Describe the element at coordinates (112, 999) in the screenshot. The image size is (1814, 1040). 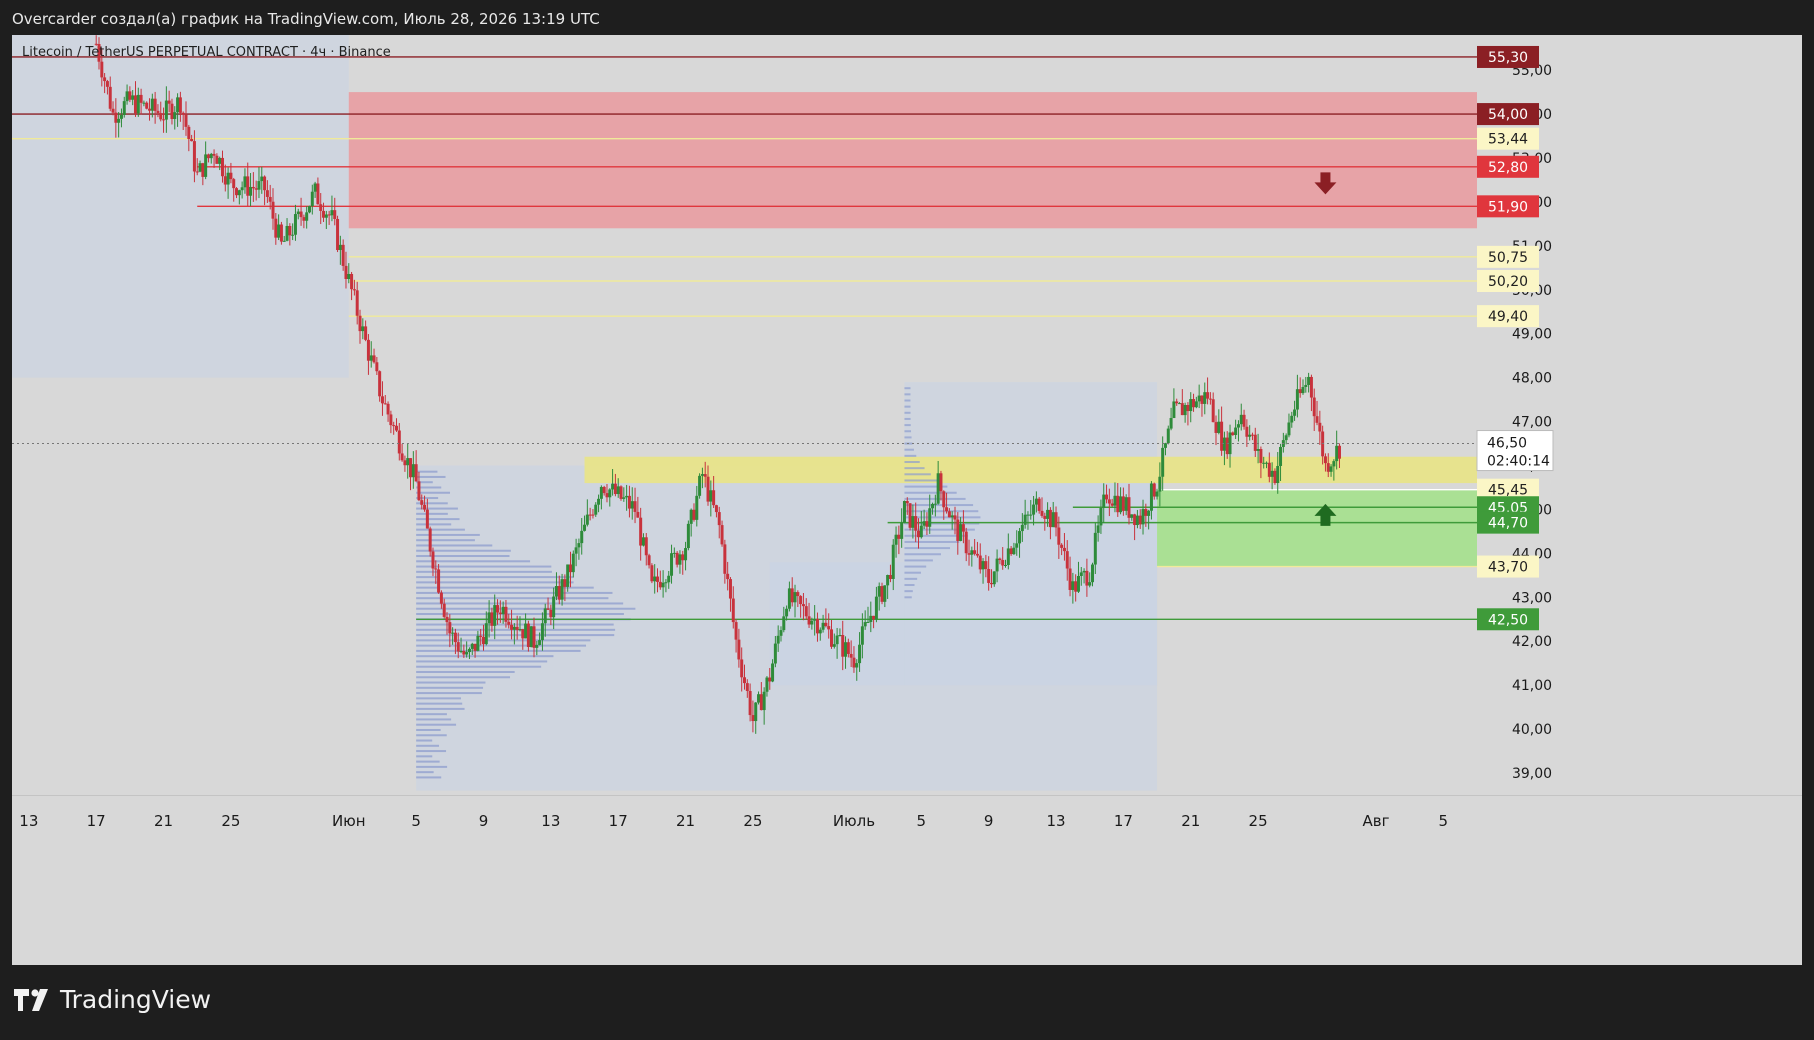
I see `tradingview-logo: TradingView` at that location.